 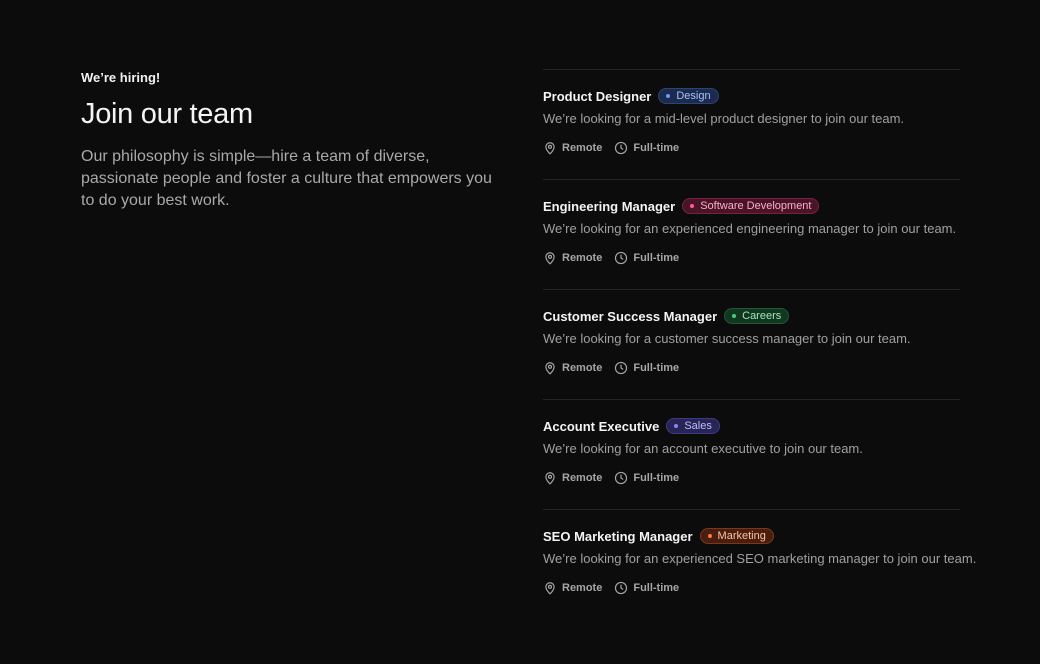 What do you see at coordinates (121, 77) in the screenshot?
I see `hiring-eyebrow: We’re hiring!` at bounding box center [121, 77].